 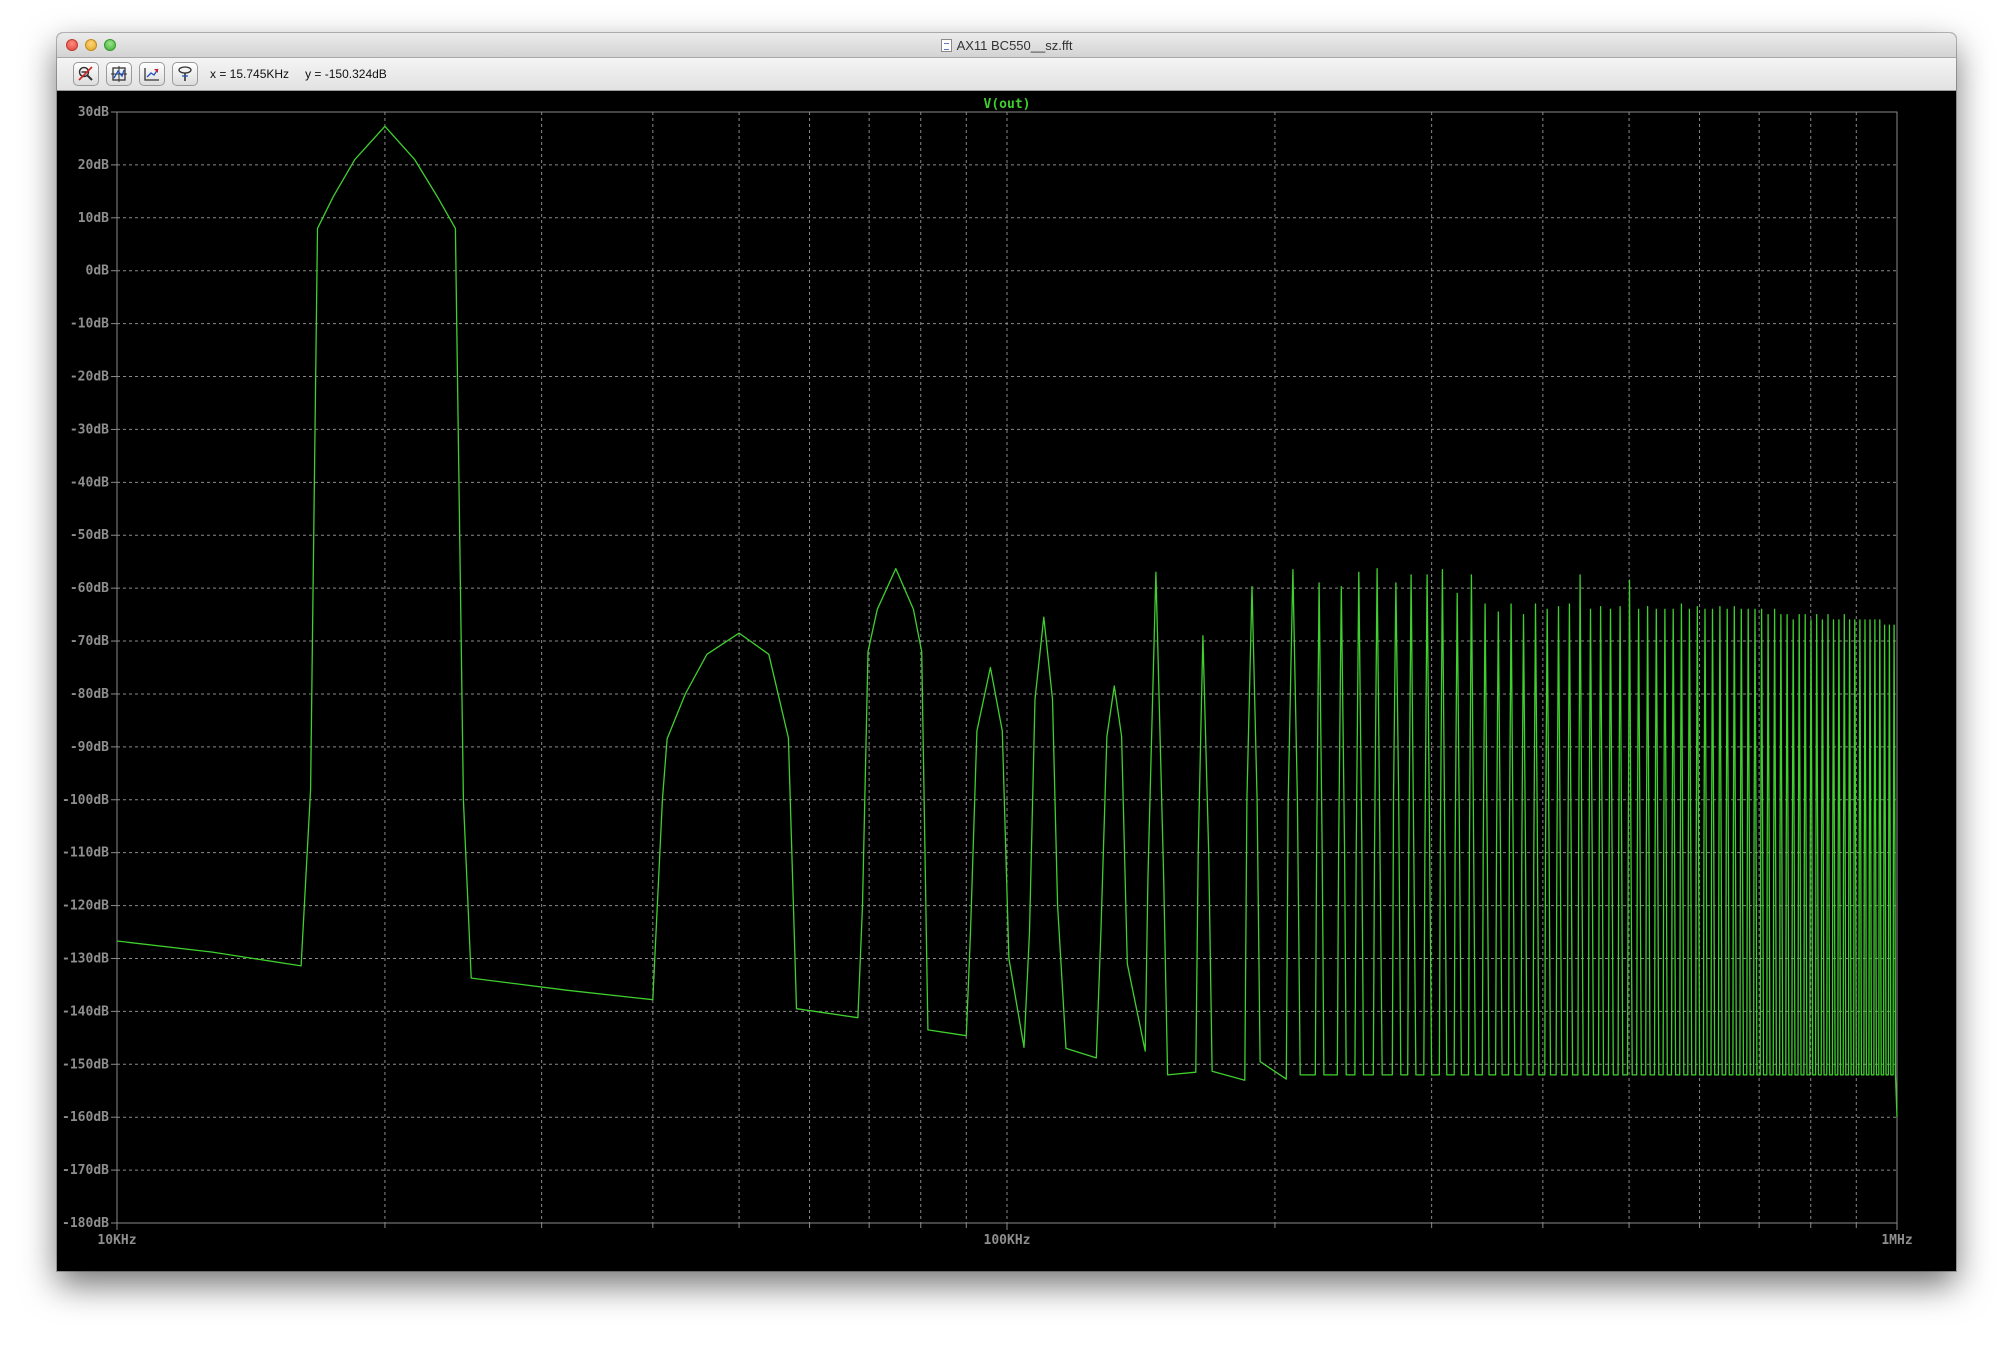 I want to click on y-tick-label: -30dB, so click(x=89, y=429).